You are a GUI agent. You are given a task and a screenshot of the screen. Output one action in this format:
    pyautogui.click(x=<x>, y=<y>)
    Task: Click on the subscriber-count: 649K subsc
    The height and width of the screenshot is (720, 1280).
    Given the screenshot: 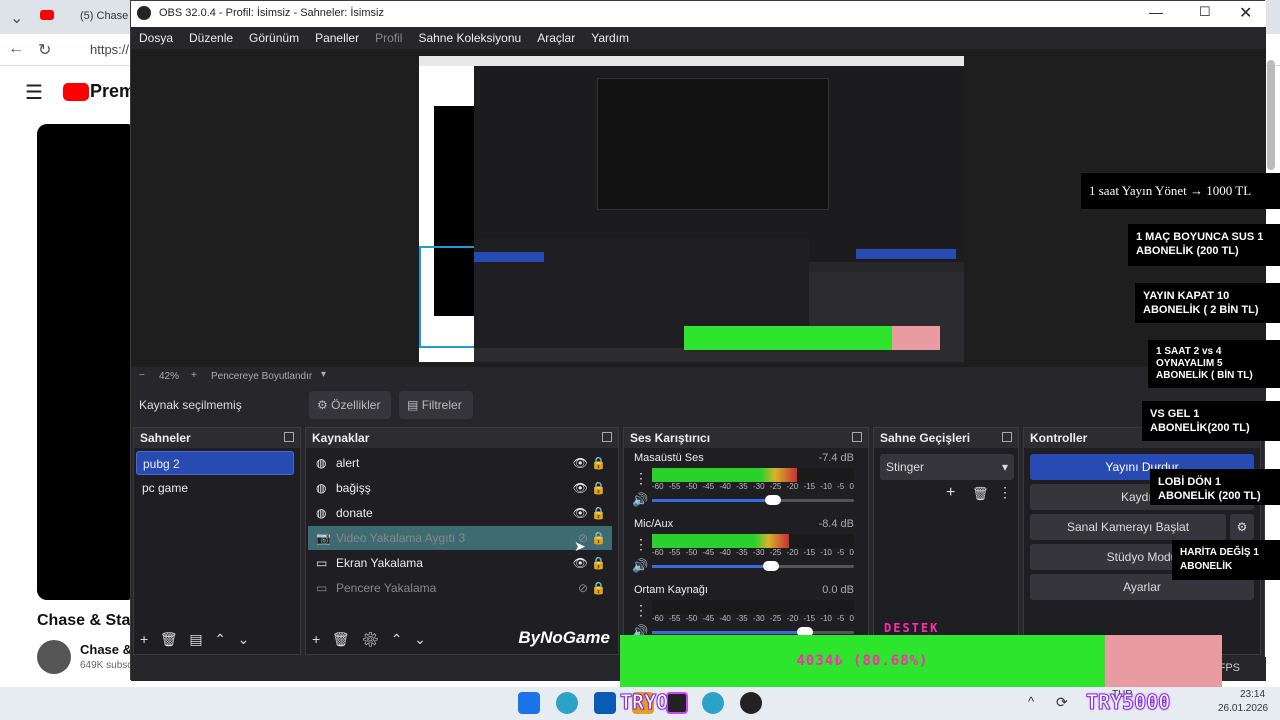 What is the action you would take?
    pyautogui.click(x=106, y=665)
    